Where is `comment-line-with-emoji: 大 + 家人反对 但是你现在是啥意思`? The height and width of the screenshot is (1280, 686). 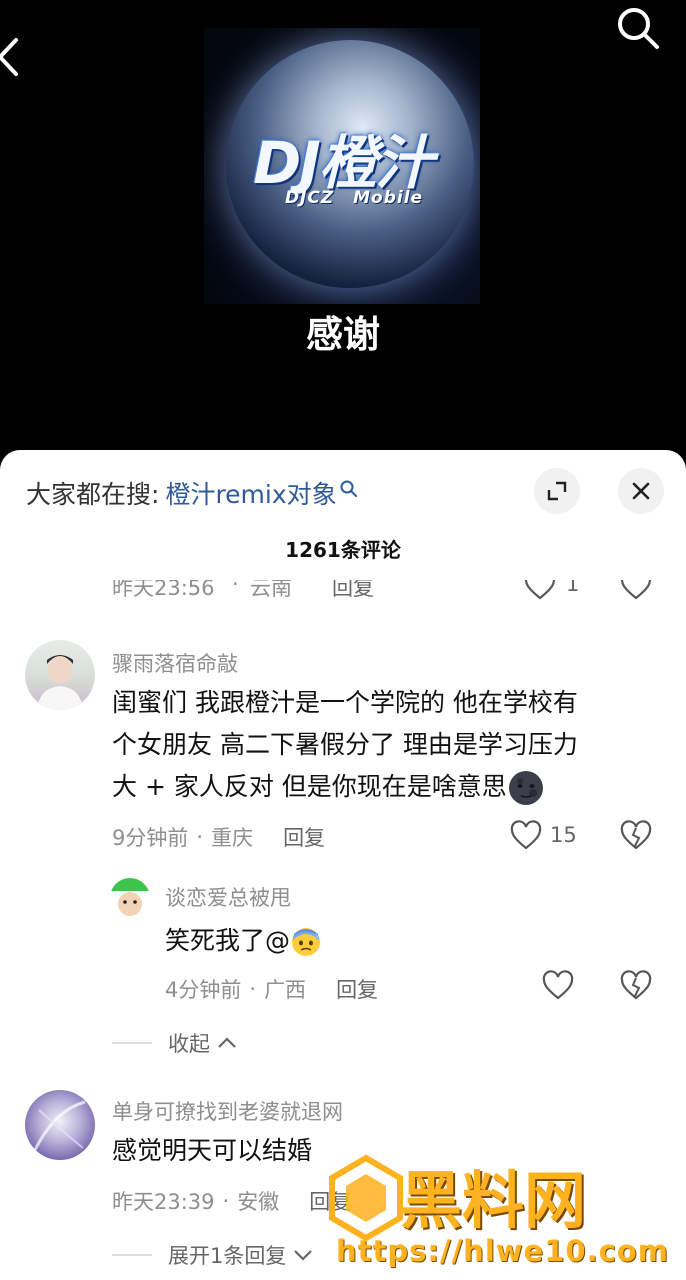
comment-line-with-emoji: 大 + 家人反对 但是你现在是啥意思 is located at coordinates (392, 787).